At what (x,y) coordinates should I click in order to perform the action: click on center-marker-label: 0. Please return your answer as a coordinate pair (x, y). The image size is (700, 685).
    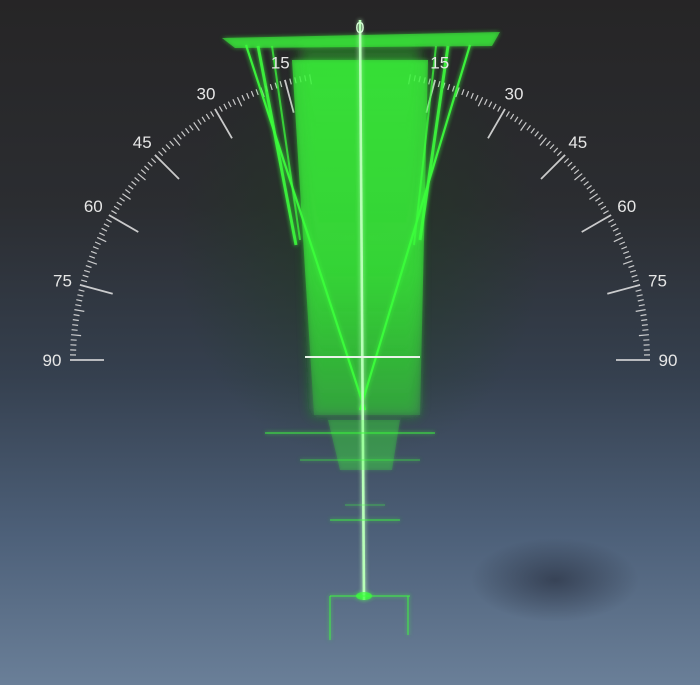
    Looking at the image, I should click on (360, 28).